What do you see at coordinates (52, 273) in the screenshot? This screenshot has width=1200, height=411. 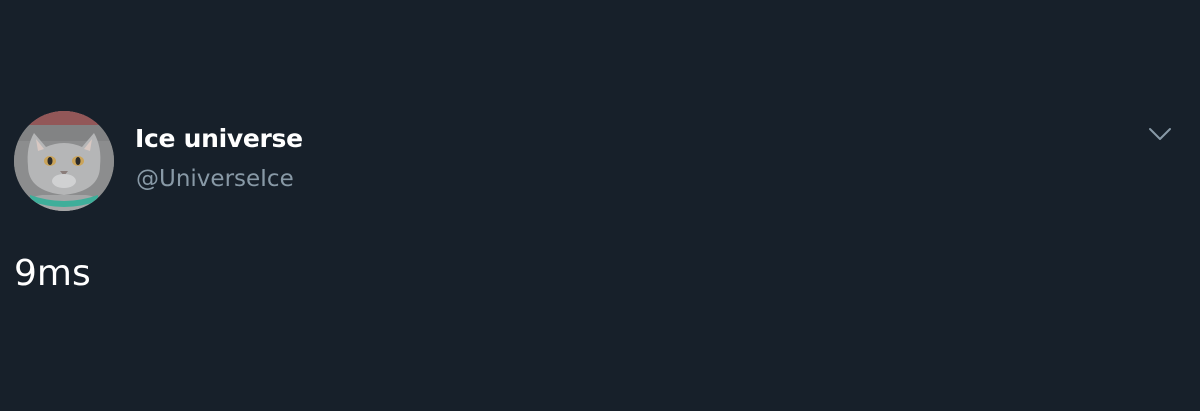 I see `tweet-text: 9ms` at bounding box center [52, 273].